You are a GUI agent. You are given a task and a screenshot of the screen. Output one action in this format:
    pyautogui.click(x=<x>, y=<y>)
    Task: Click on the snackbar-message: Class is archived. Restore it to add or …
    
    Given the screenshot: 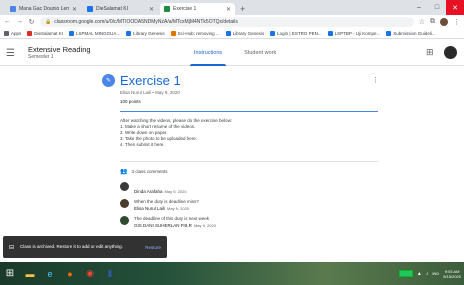 What is the action you would take?
    pyautogui.click(x=71, y=246)
    